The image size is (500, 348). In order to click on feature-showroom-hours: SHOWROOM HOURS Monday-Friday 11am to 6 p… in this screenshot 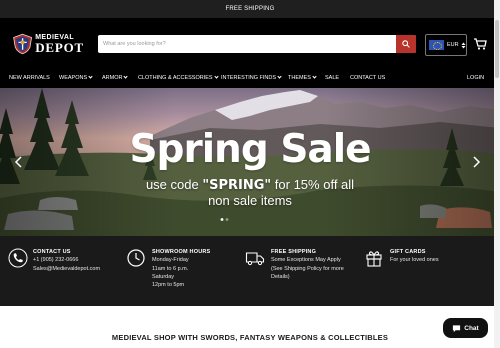, I will do `click(181, 268)`.